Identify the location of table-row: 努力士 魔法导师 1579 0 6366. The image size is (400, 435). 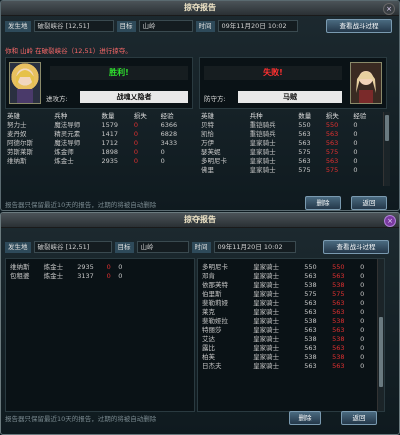
(98, 125).